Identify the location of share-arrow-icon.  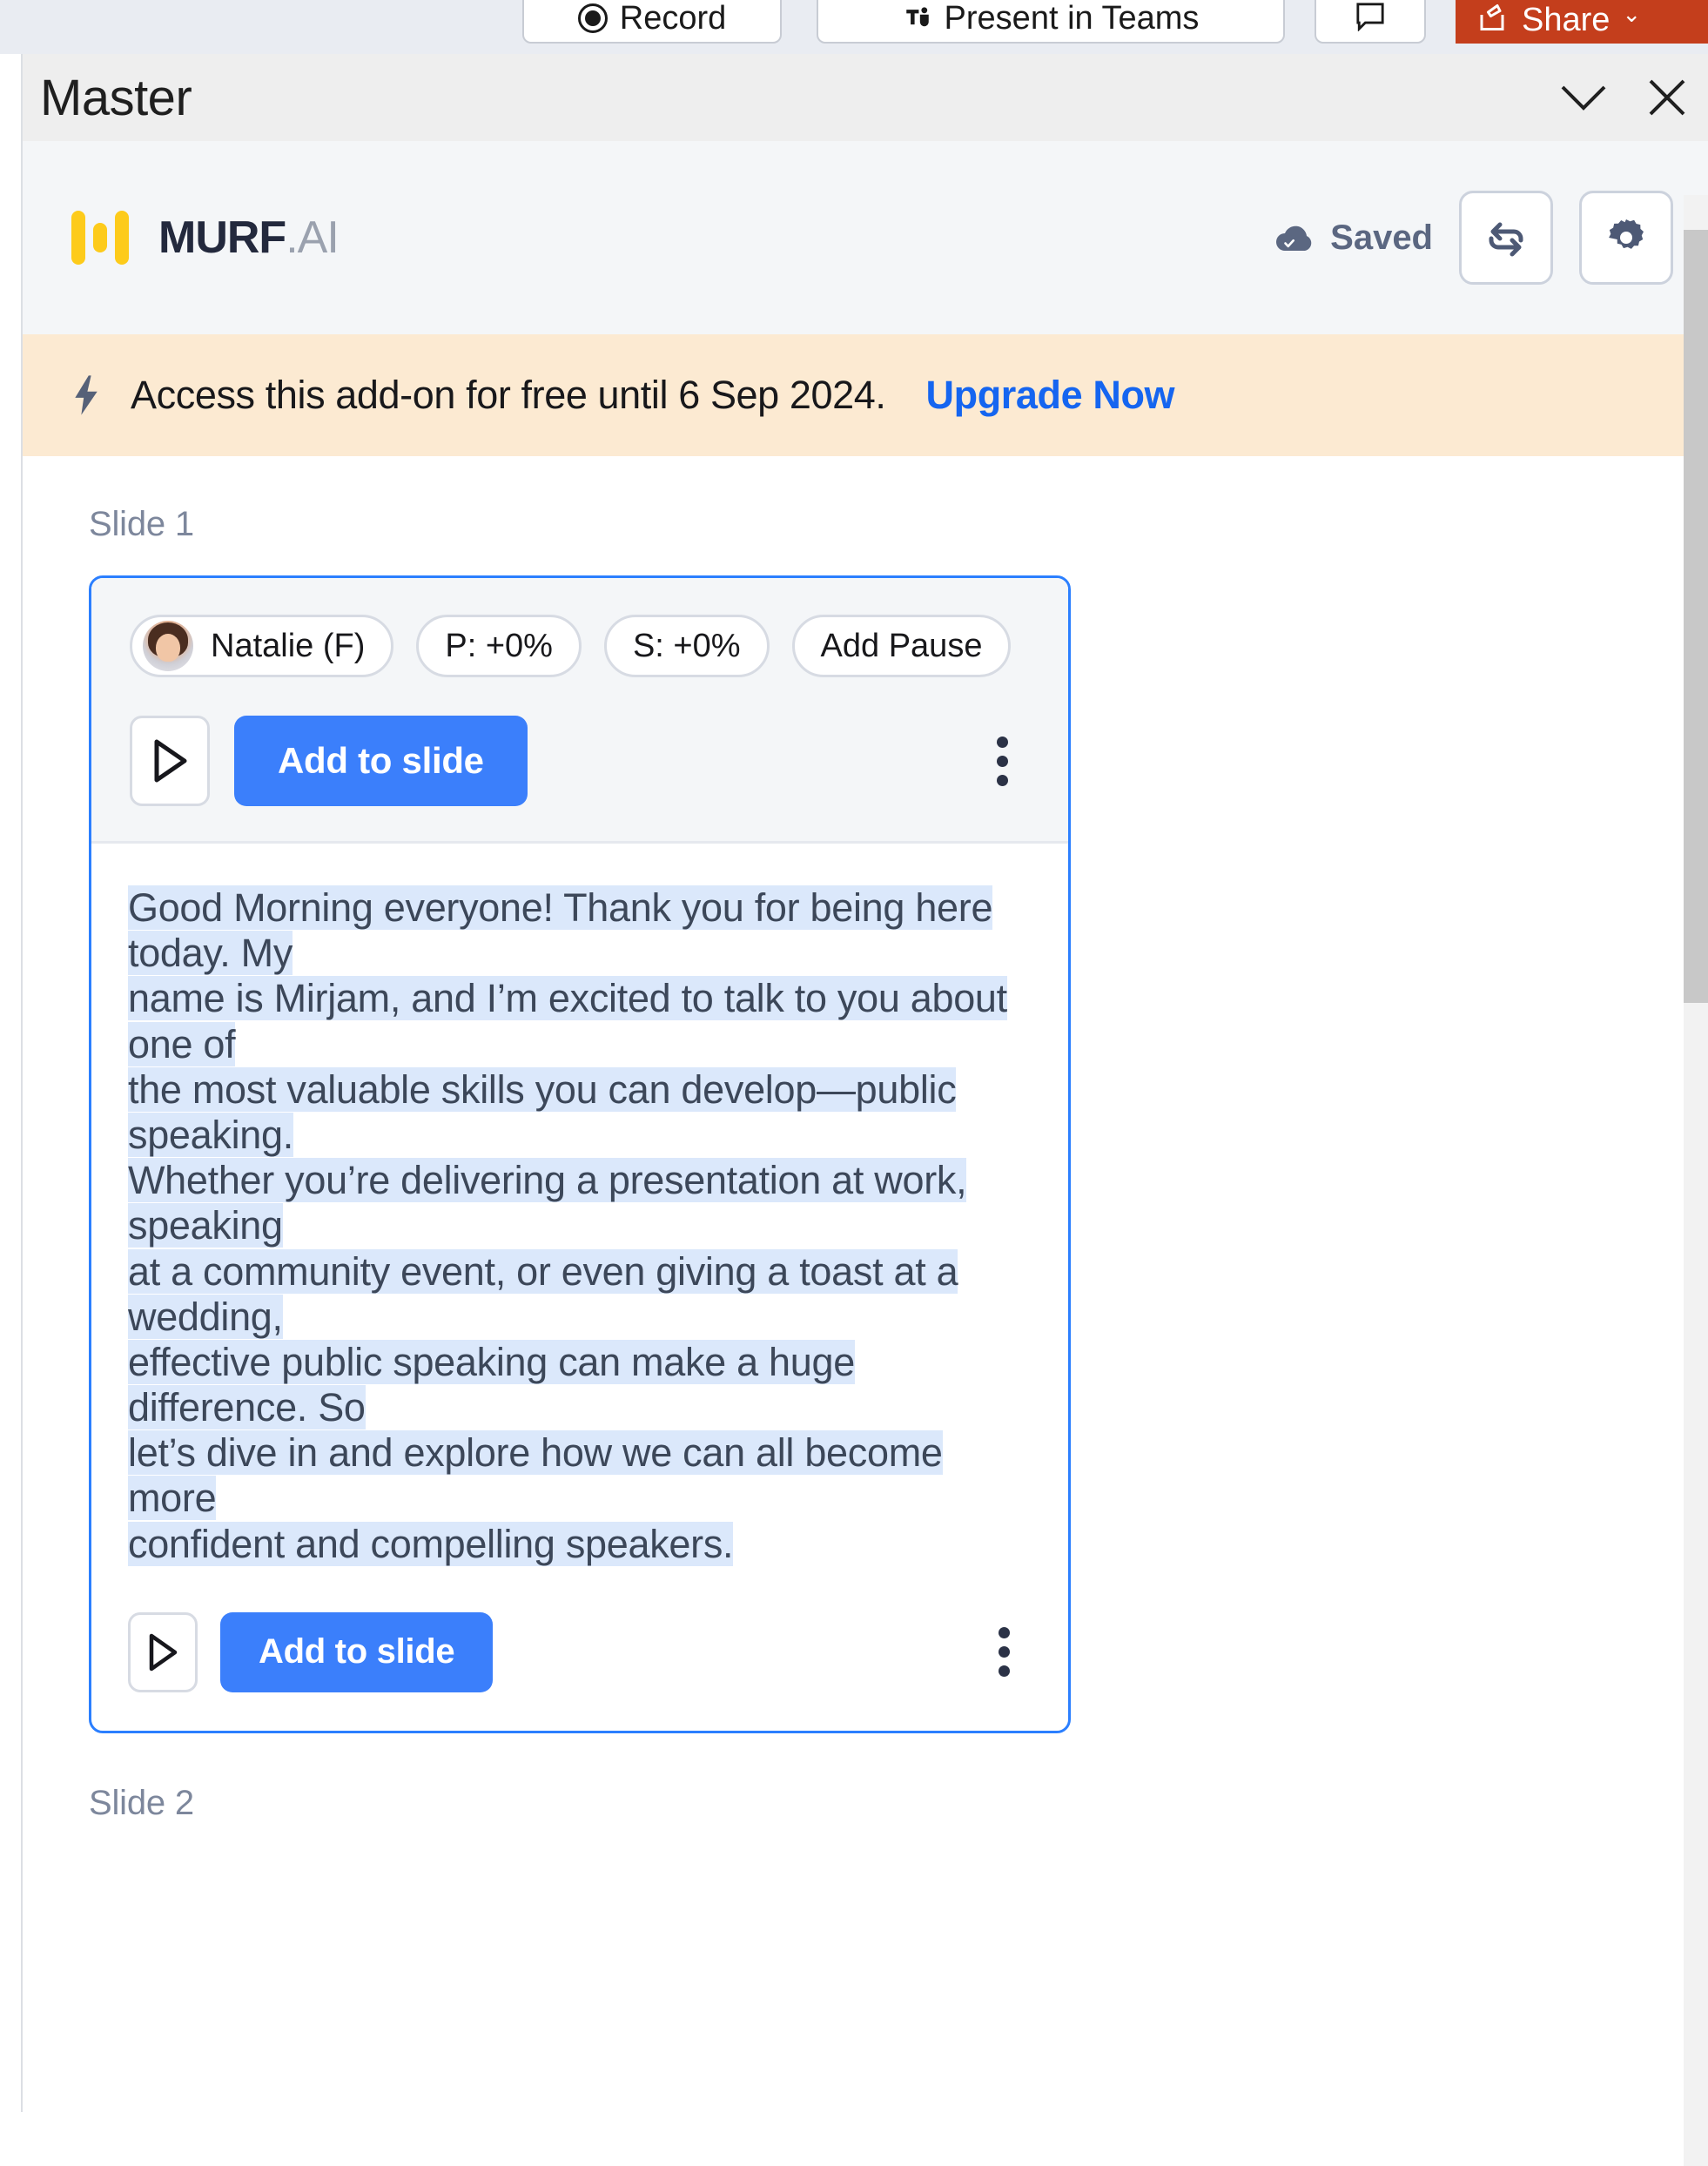
(1492, 17).